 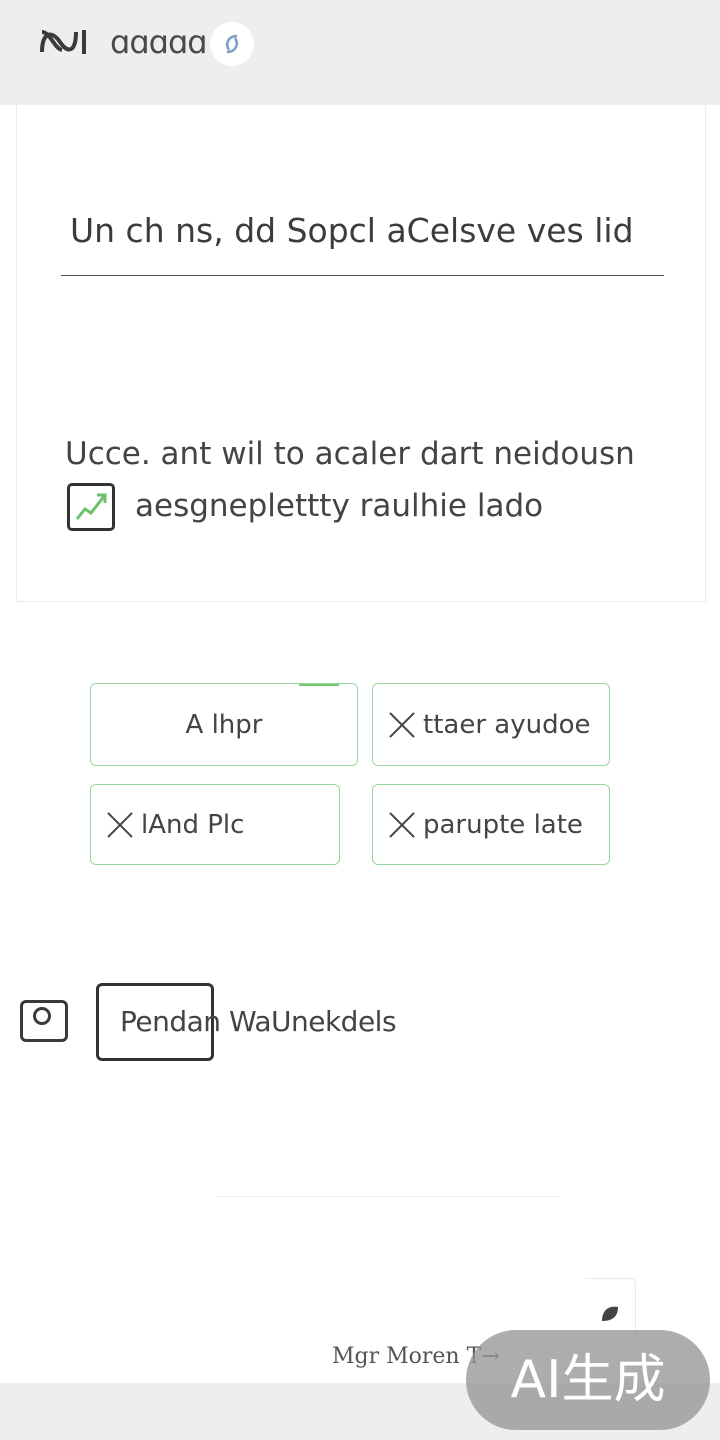 I want to click on chip-1: A lhpr, so click(x=224, y=724).